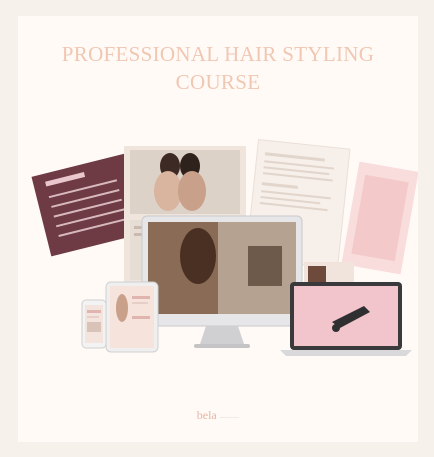  I want to click on tablet-icon, so click(132, 317).